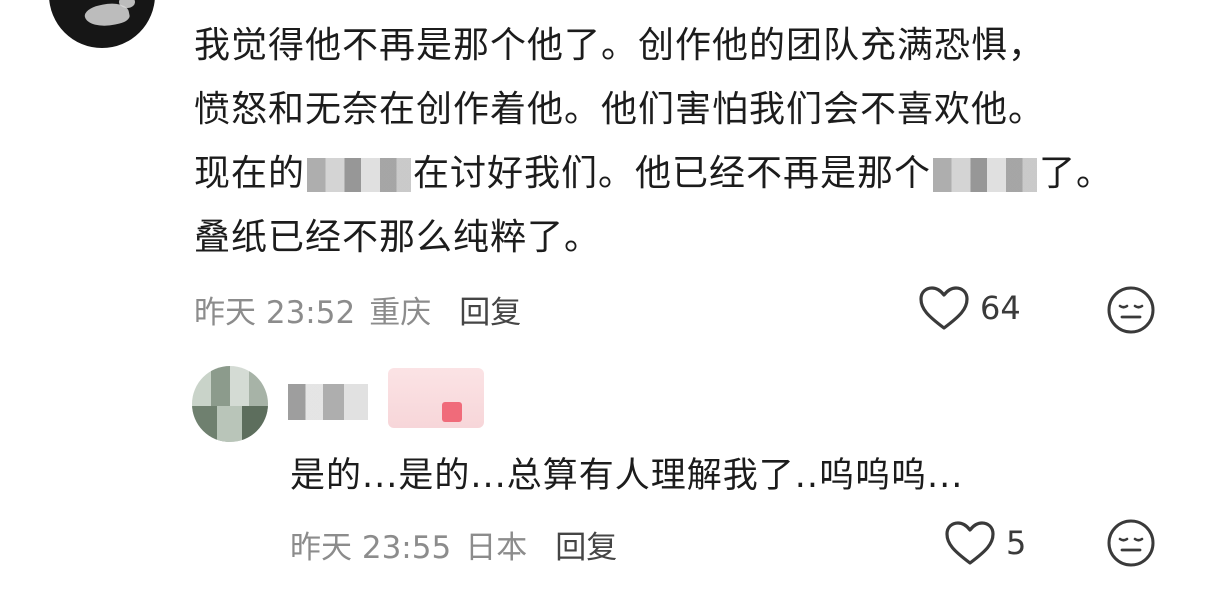 The width and height of the screenshot is (1206, 598). I want to click on reply-time: 昨天 23:55, so click(371, 548).